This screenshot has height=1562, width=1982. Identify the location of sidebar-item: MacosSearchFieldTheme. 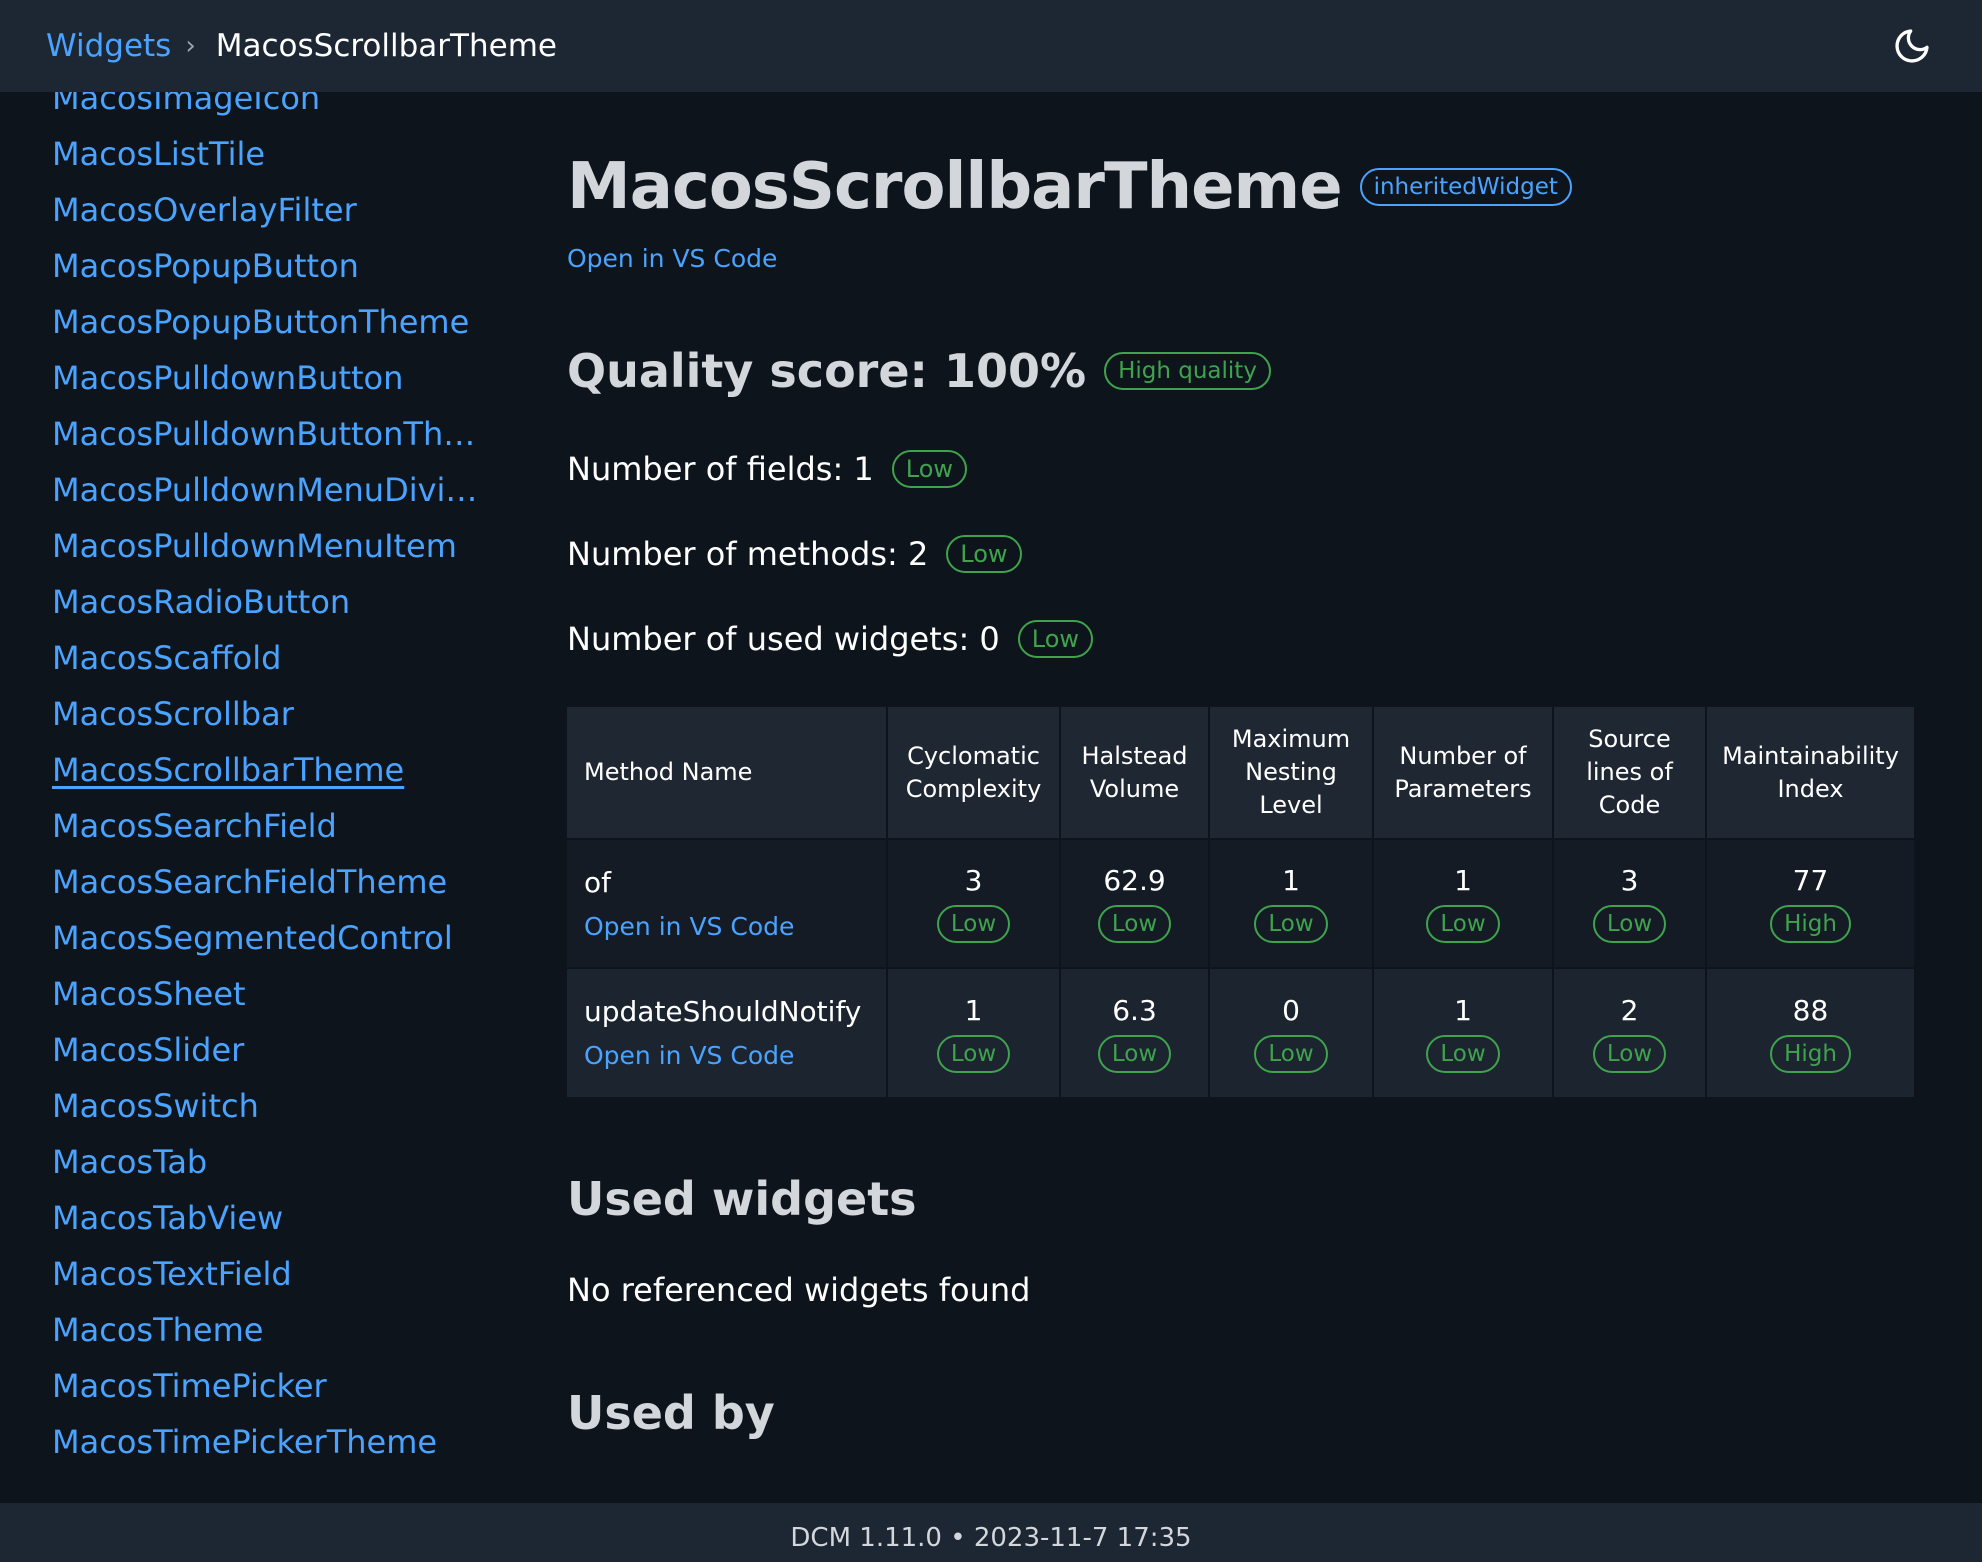
(267, 882).